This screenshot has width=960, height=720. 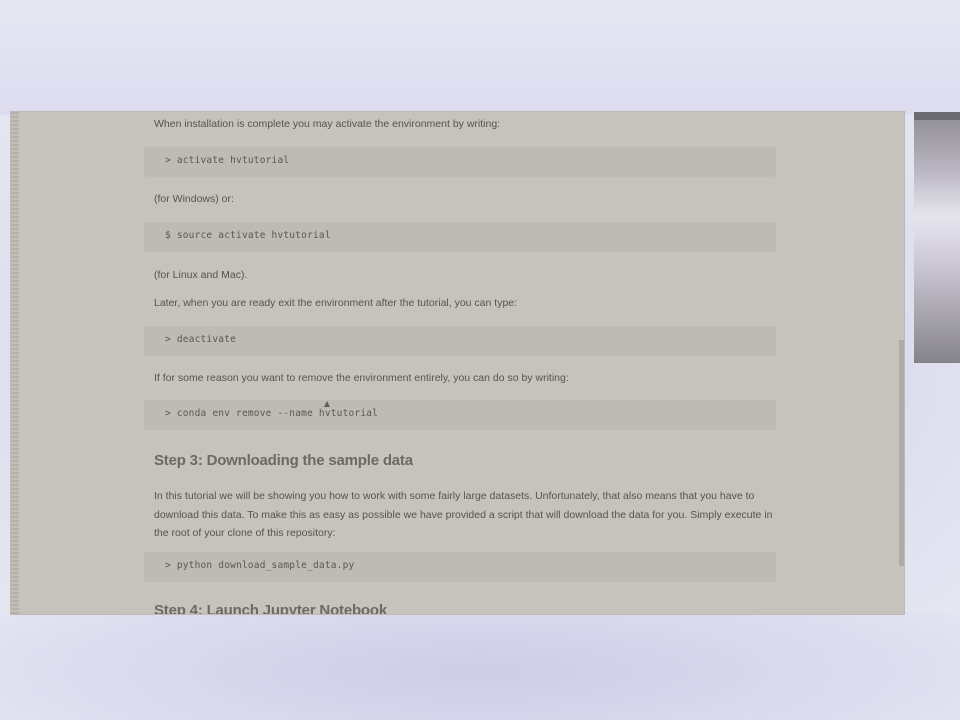 What do you see at coordinates (460, 162) in the screenshot?
I see `code-block-activate-windows: > activate hvtutorial` at bounding box center [460, 162].